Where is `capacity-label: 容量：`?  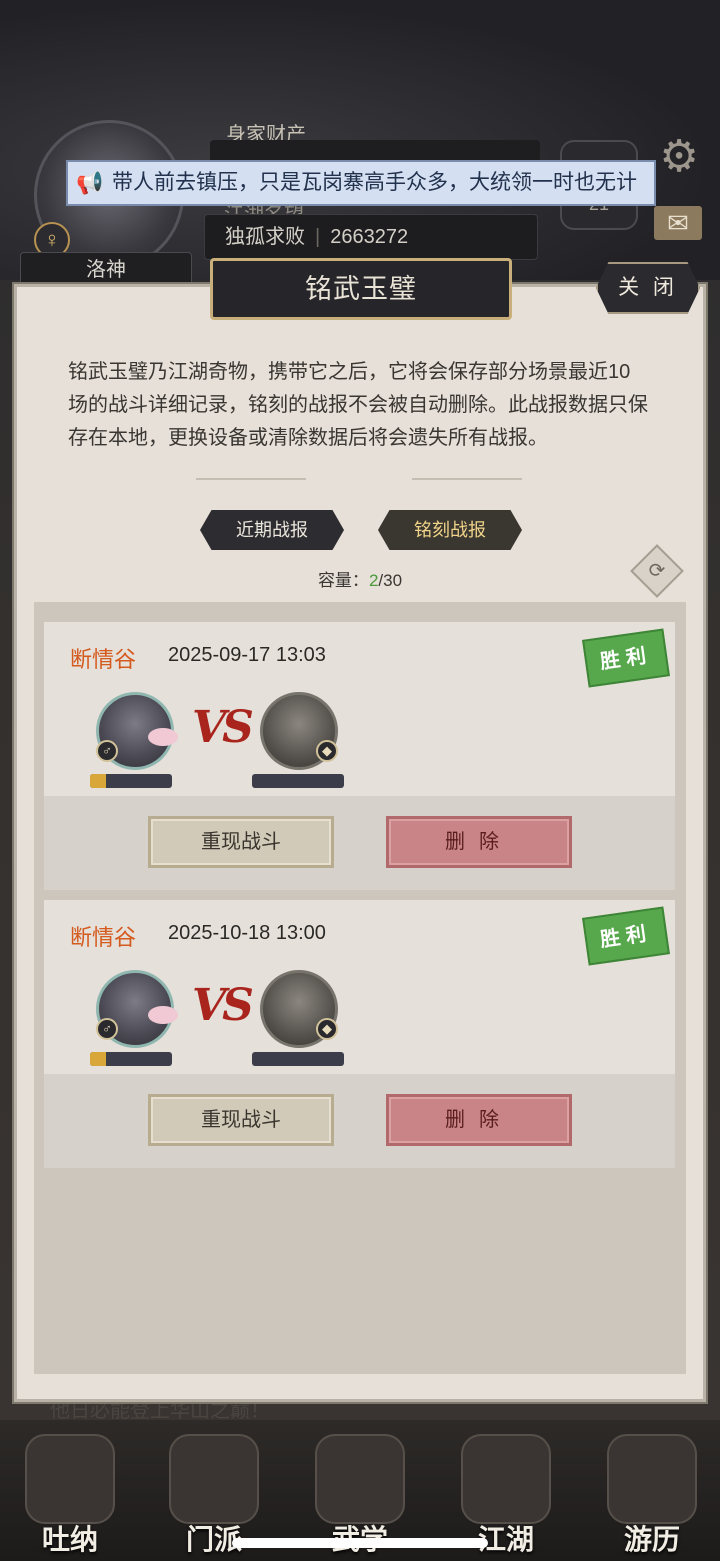 capacity-label: 容量： is located at coordinates (343, 580).